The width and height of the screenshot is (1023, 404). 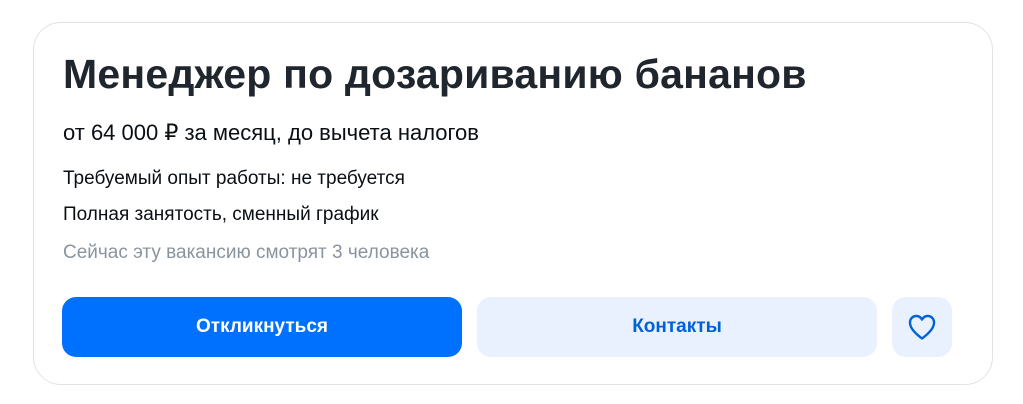 What do you see at coordinates (677, 327) in the screenshot?
I see `contacts-button: Контакты` at bounding box center [677, 327].